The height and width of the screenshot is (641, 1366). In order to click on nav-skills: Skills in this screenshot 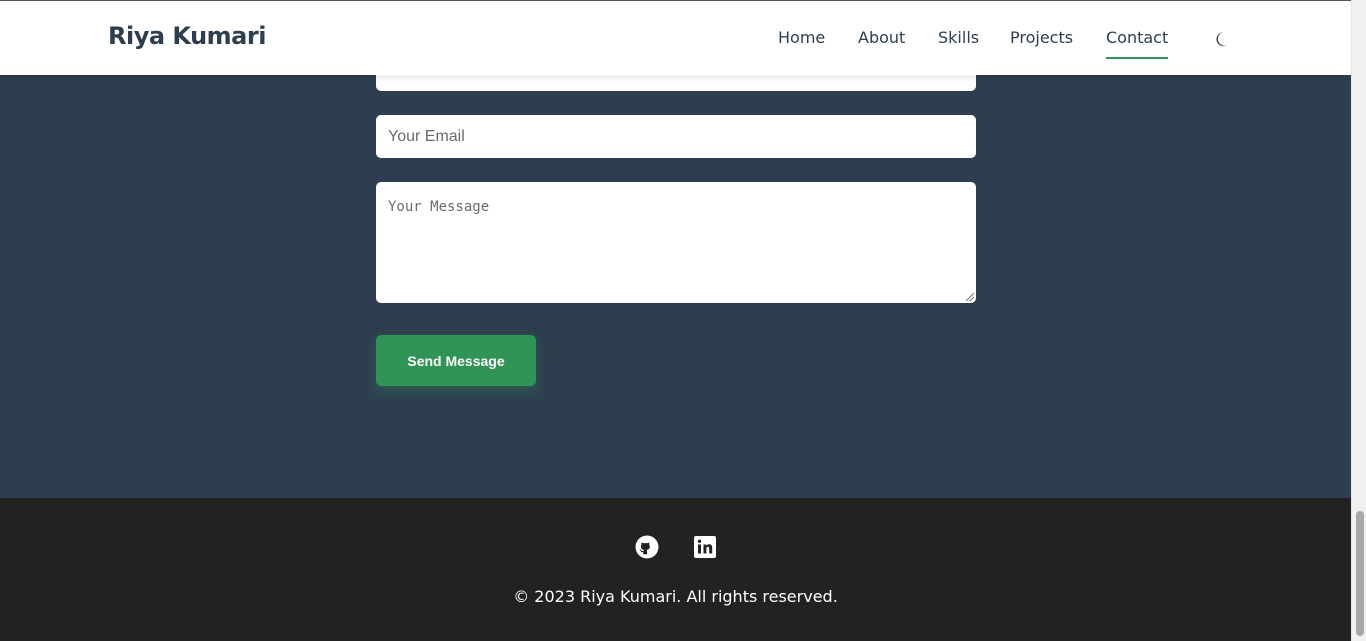, I will do `click(958, 37)`.